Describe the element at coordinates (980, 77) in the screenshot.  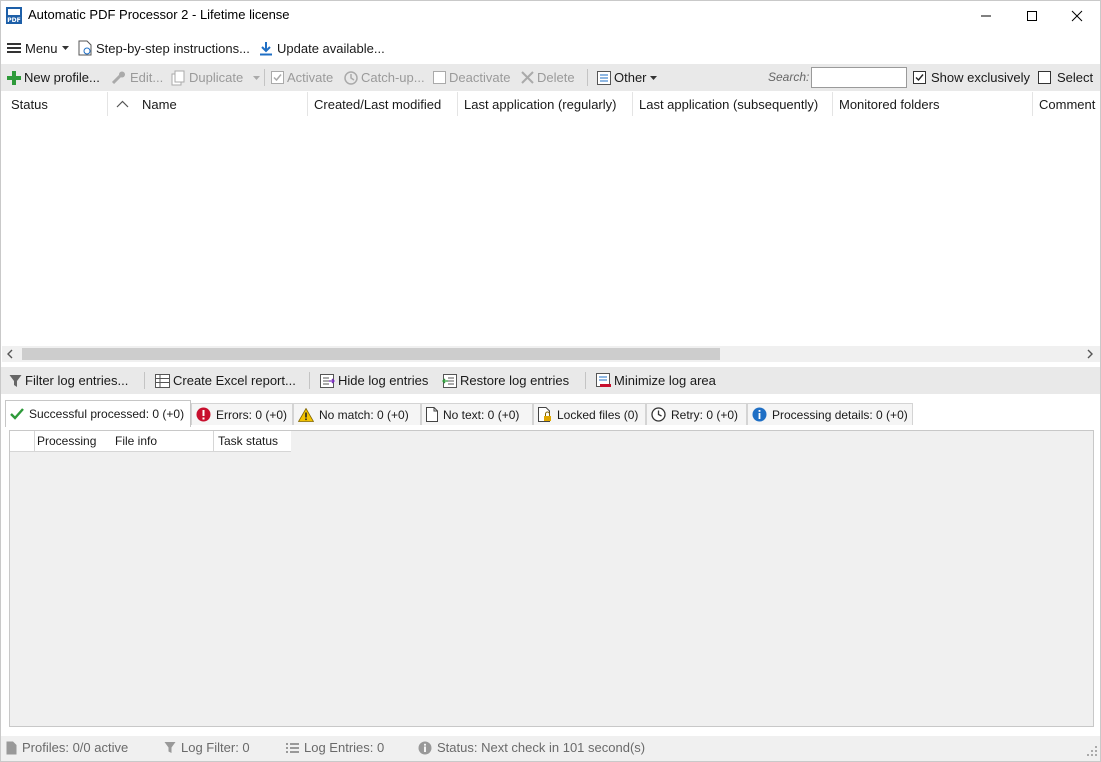
I see `show-exclusively-label: Show exclusively` at that location.